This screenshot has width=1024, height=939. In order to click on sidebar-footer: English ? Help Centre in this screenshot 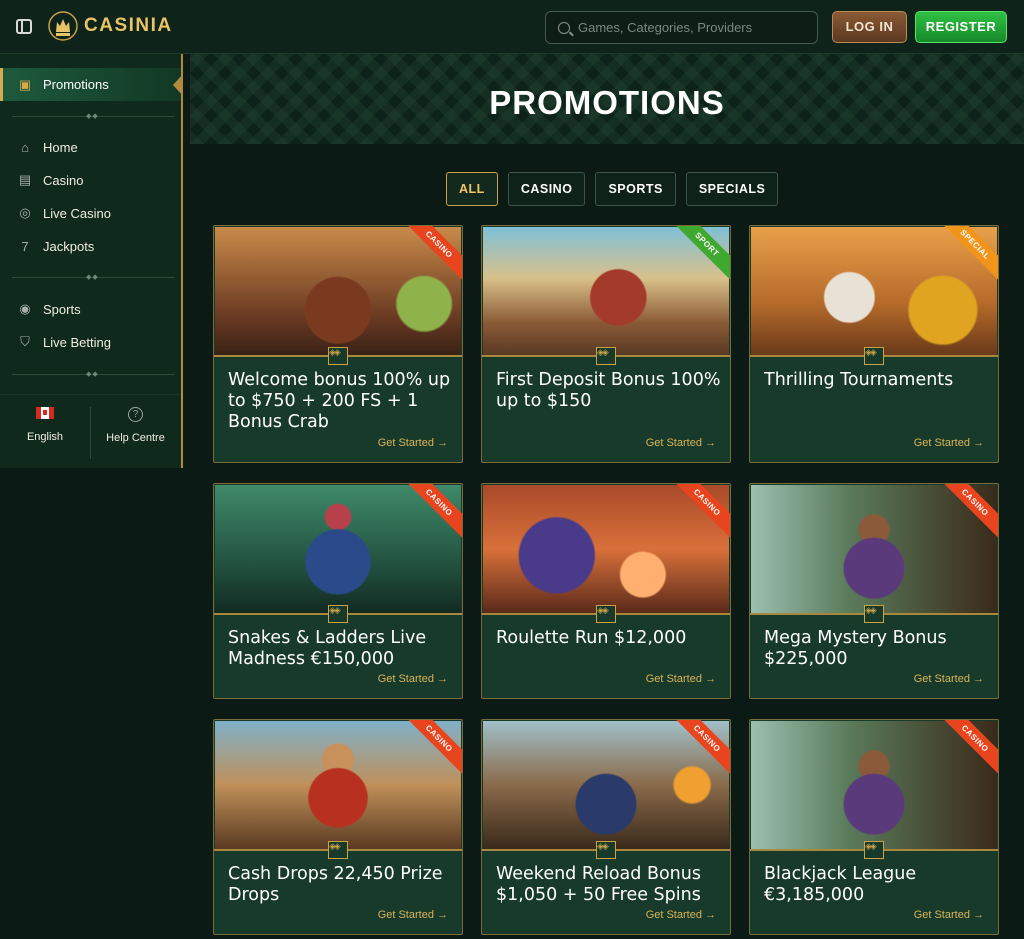, I will do `click(90, 431)`.